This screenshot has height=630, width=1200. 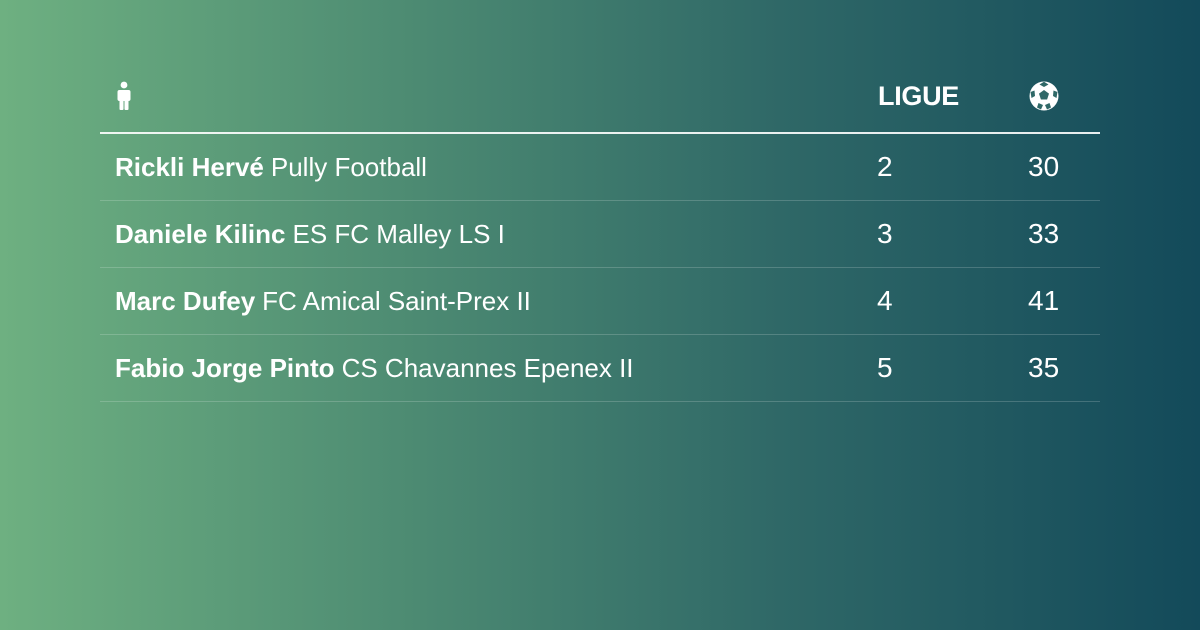 What do you see at coordinates (919, 95) in the screenshot?
I see `league-column-header: LIGUE` at bounding box center [919, 95].